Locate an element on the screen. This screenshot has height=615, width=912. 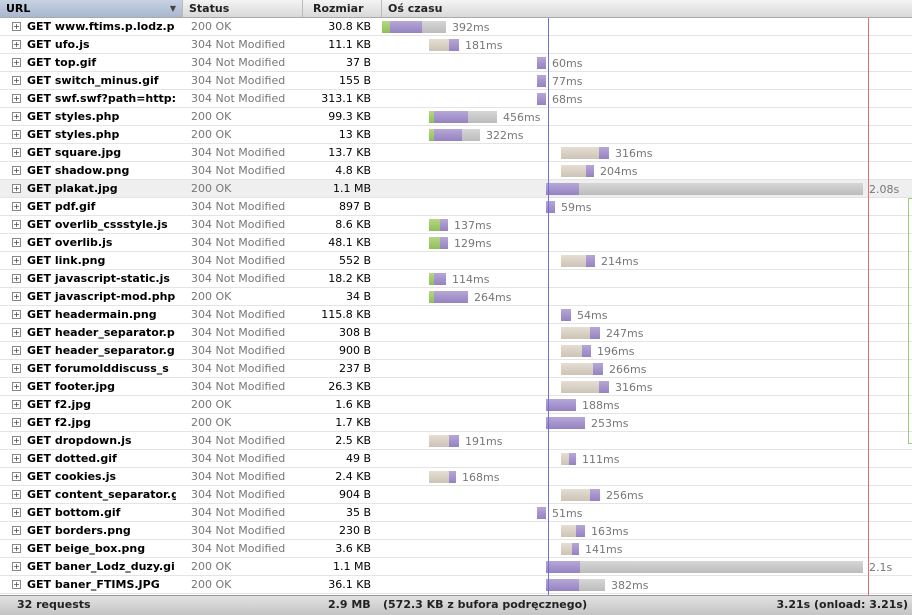
request-size: 1.1 MB is located at coordinates (351, 566).